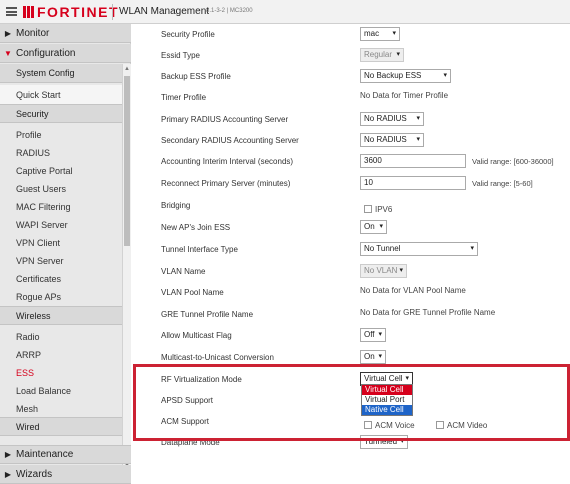 This screenshot has width=570, height=484. What do you see at coordinates (368, 209) in the screenshot?
I see `ipv6-checkbox` at bounding box center [368, 209].